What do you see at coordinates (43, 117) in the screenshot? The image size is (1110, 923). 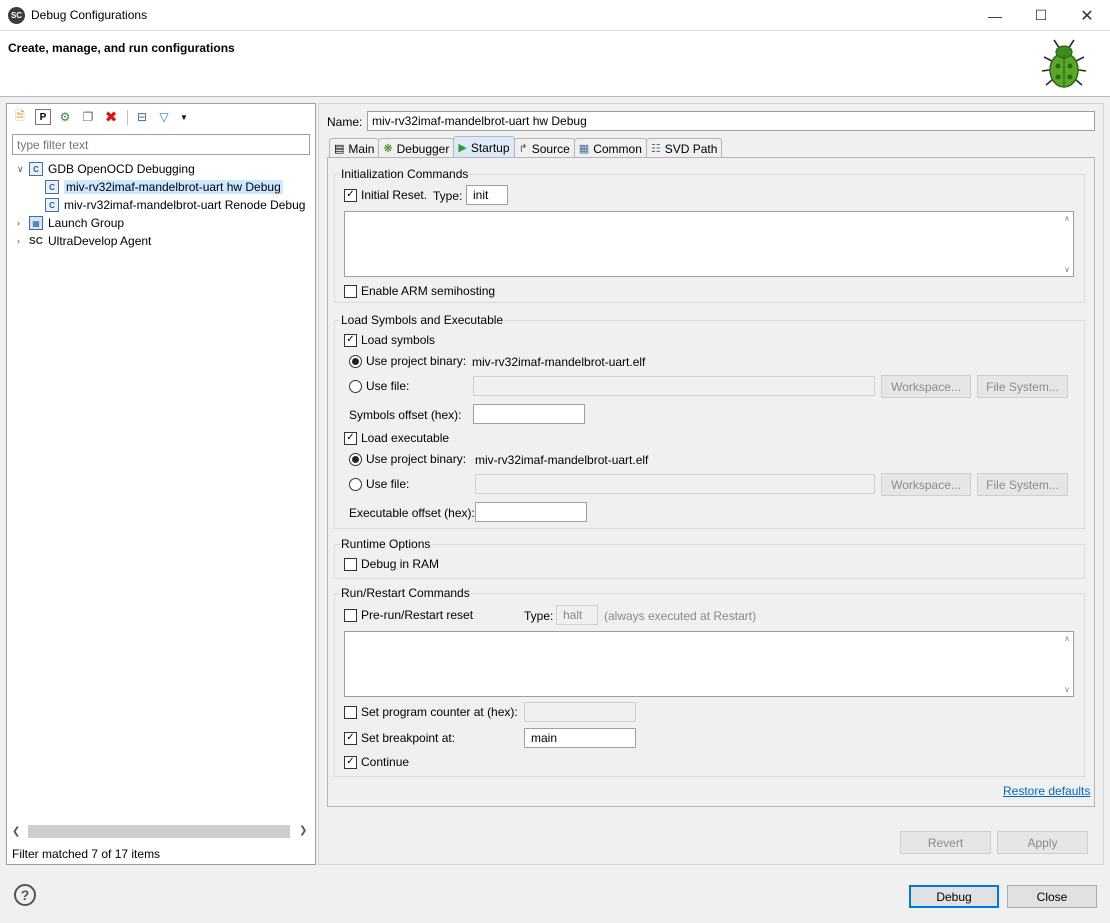 I see `new-prototype-icon: P` at bounding box center [43, 117].